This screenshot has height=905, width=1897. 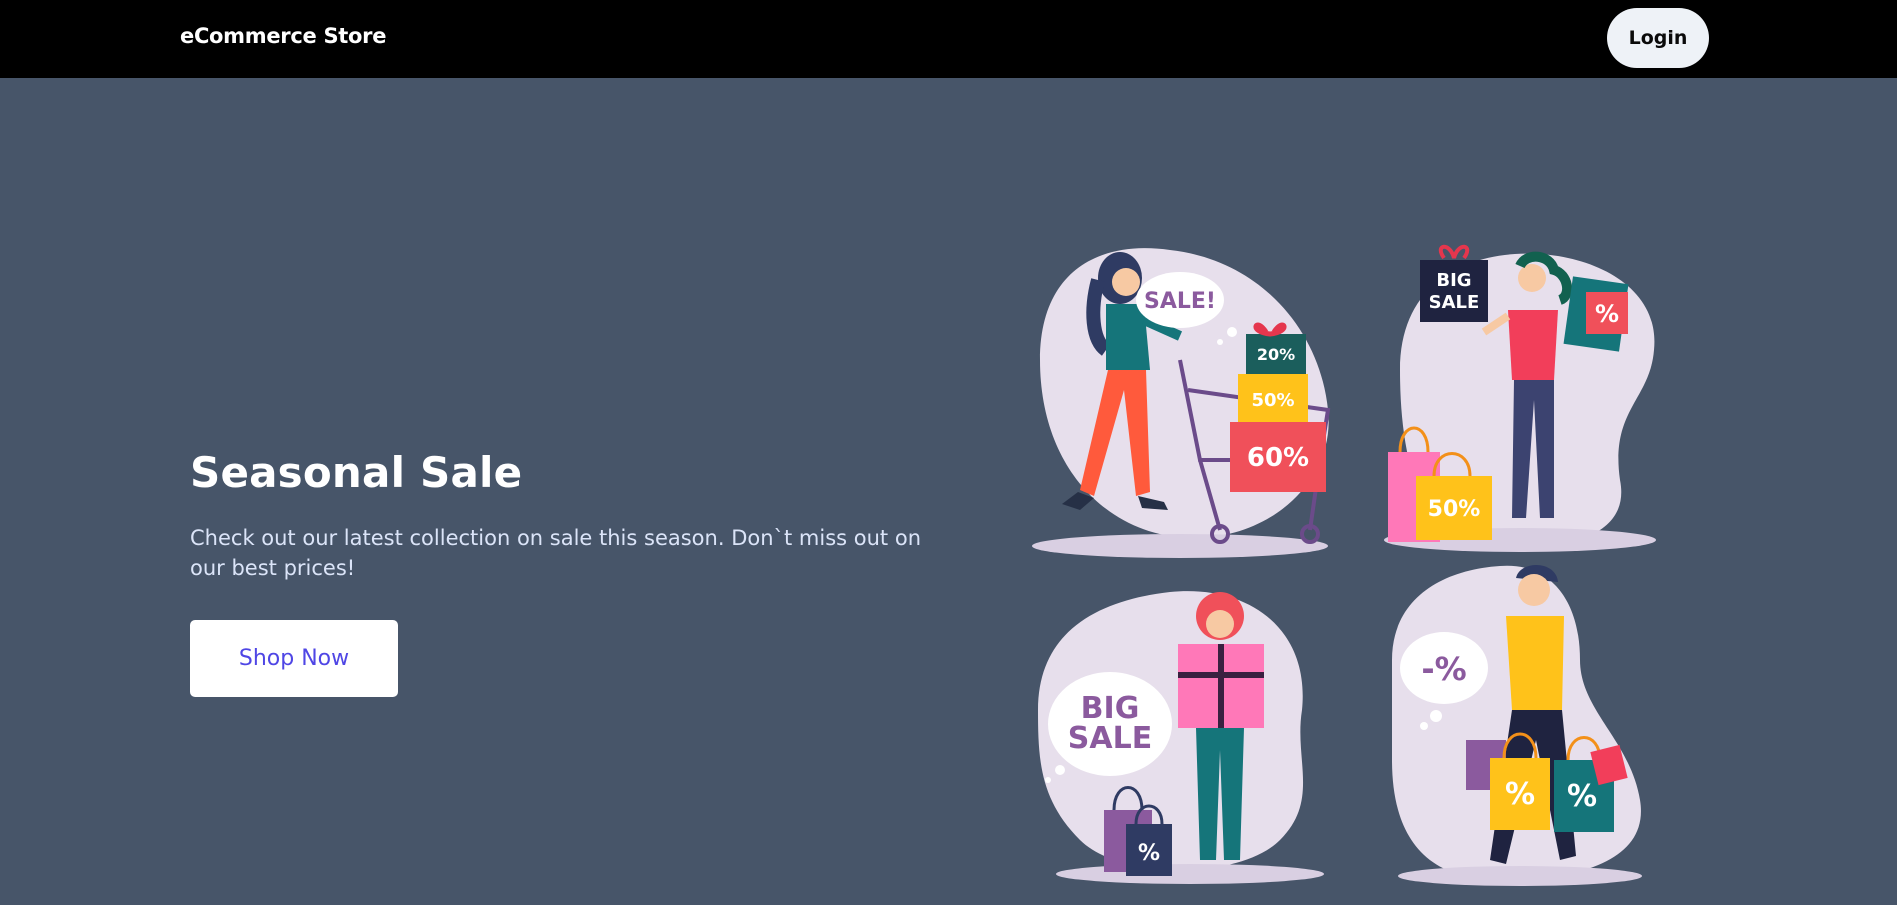 What do you see at coordinates (294, 658) in the screenshot?
I see `shop-now-button: Shop Now` at bounding box center [294, 658].